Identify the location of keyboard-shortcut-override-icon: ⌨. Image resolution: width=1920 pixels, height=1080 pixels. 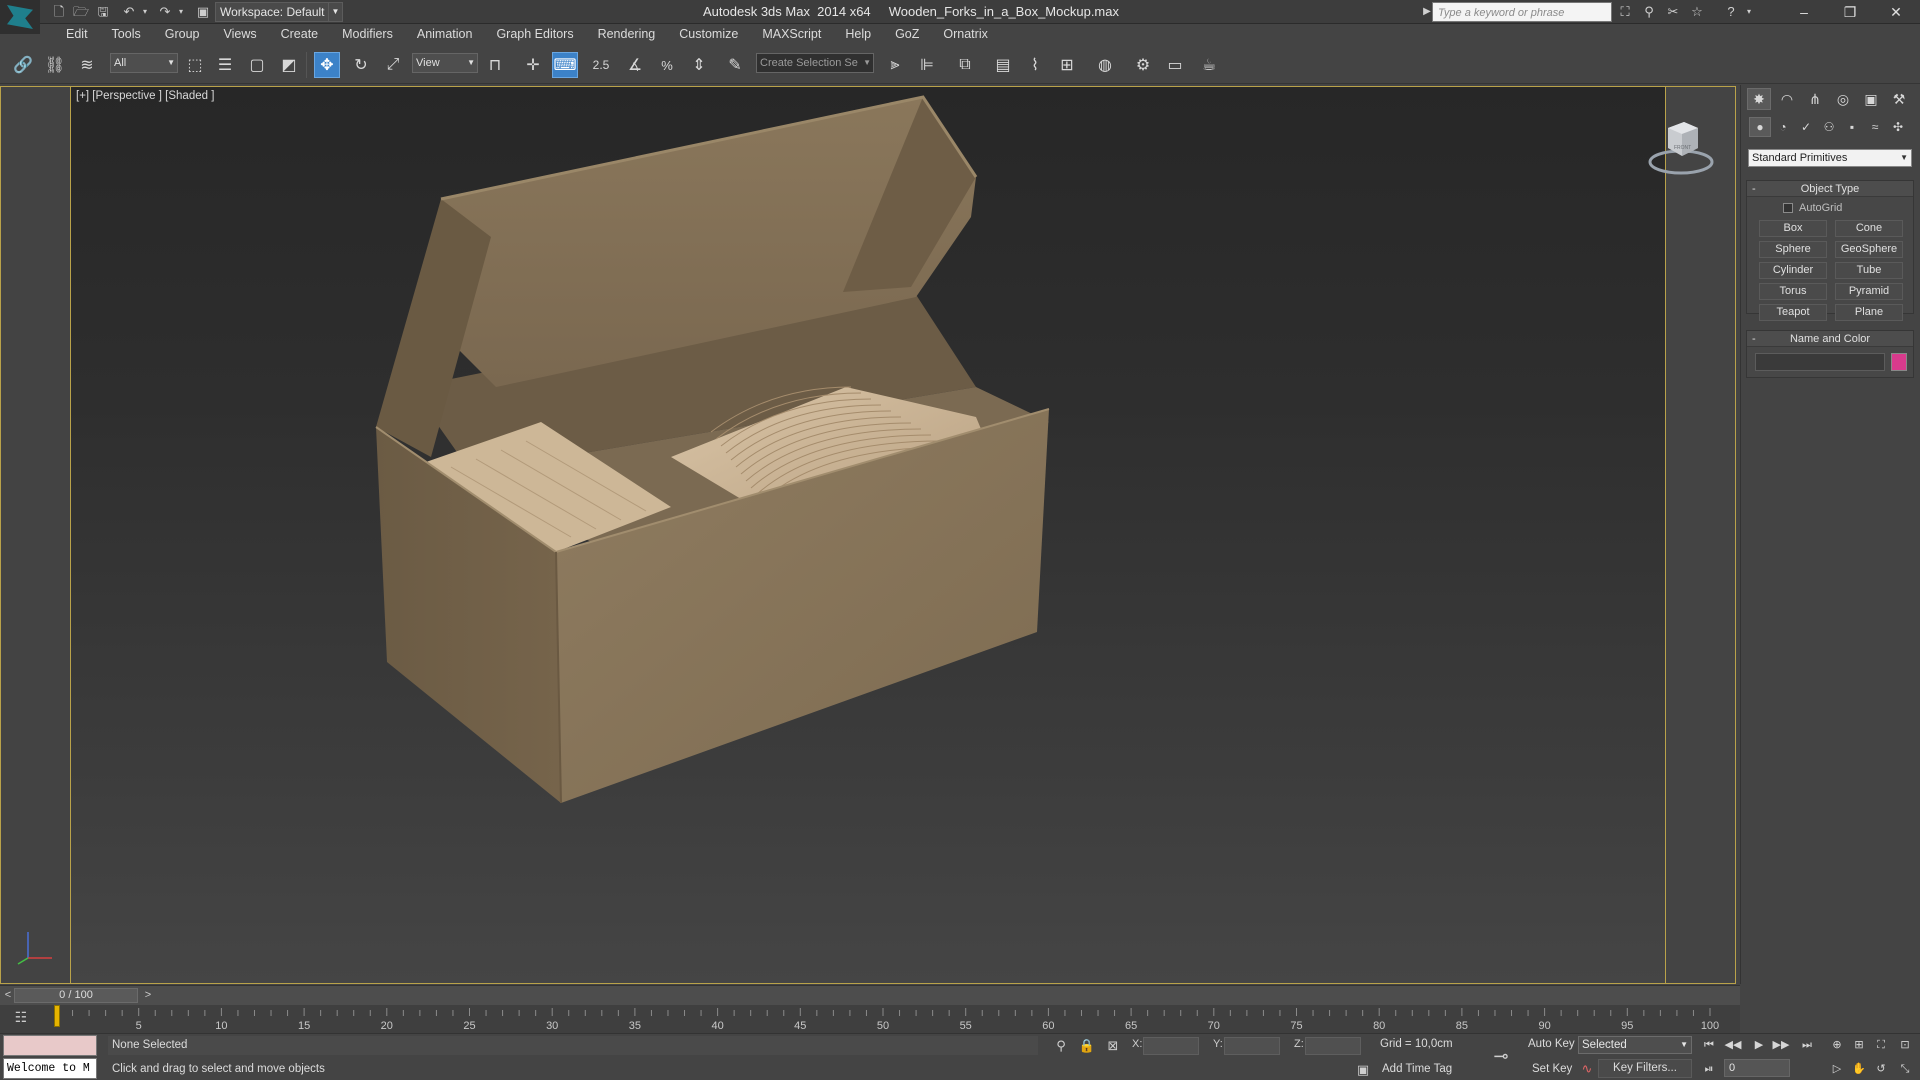
(565, 65).